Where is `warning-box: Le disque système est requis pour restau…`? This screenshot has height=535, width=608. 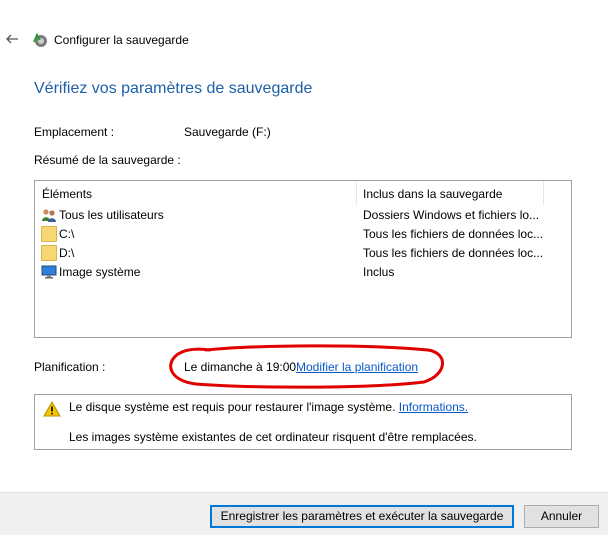 warning-box: Le disque système est requis pour restau… is located at coordinates (303, 422).